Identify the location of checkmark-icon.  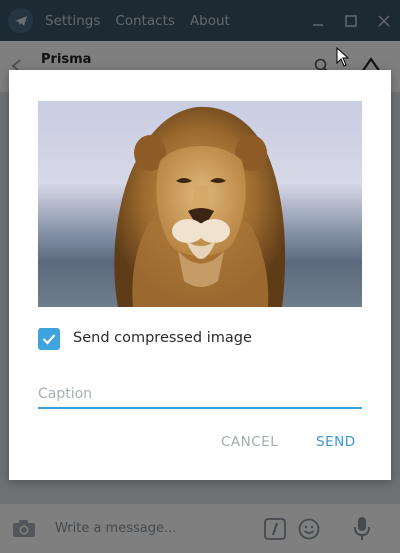
(49, 339).